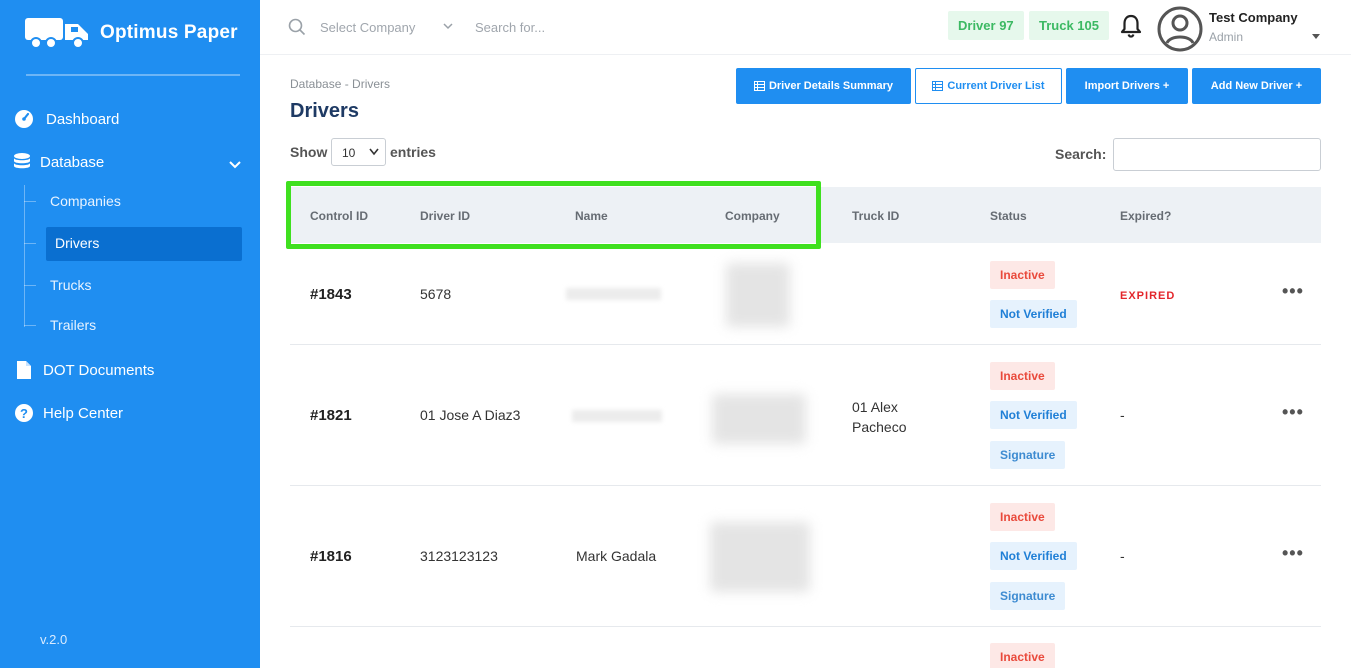  What do you see at coordinates (1316, 37) in the screenshot?
I see `caret-down-icon` at bounding box center [1316, 37].